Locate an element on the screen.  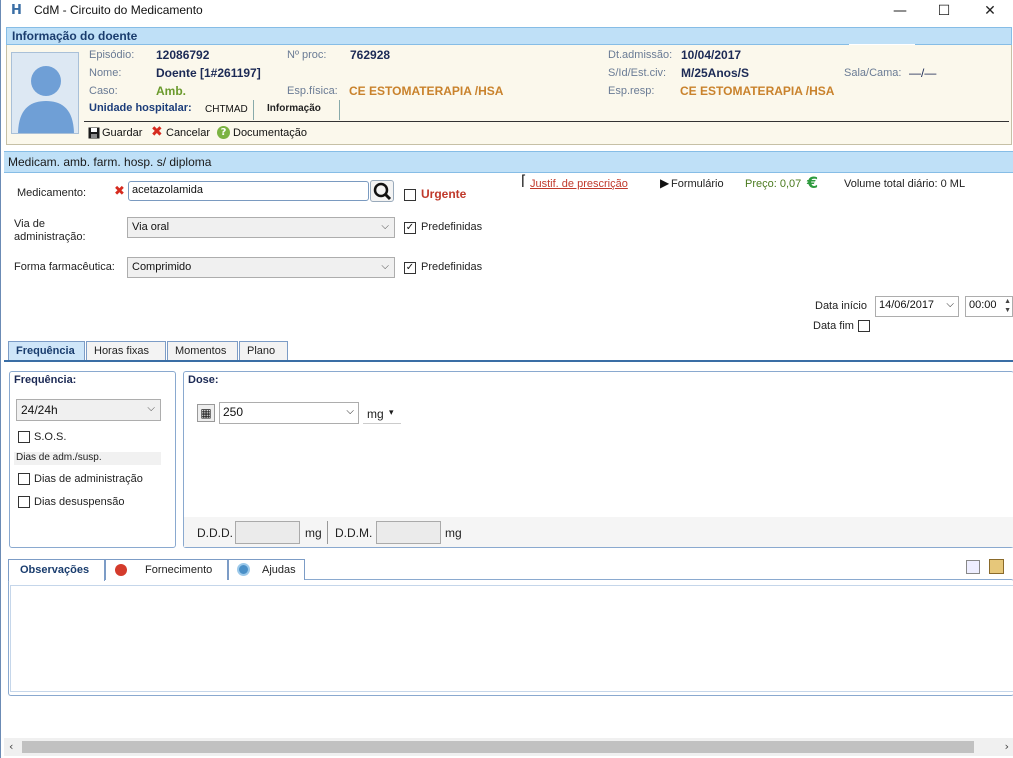
tab-fornecimento-label: Fornecimento is located at coordinates (179, 570).